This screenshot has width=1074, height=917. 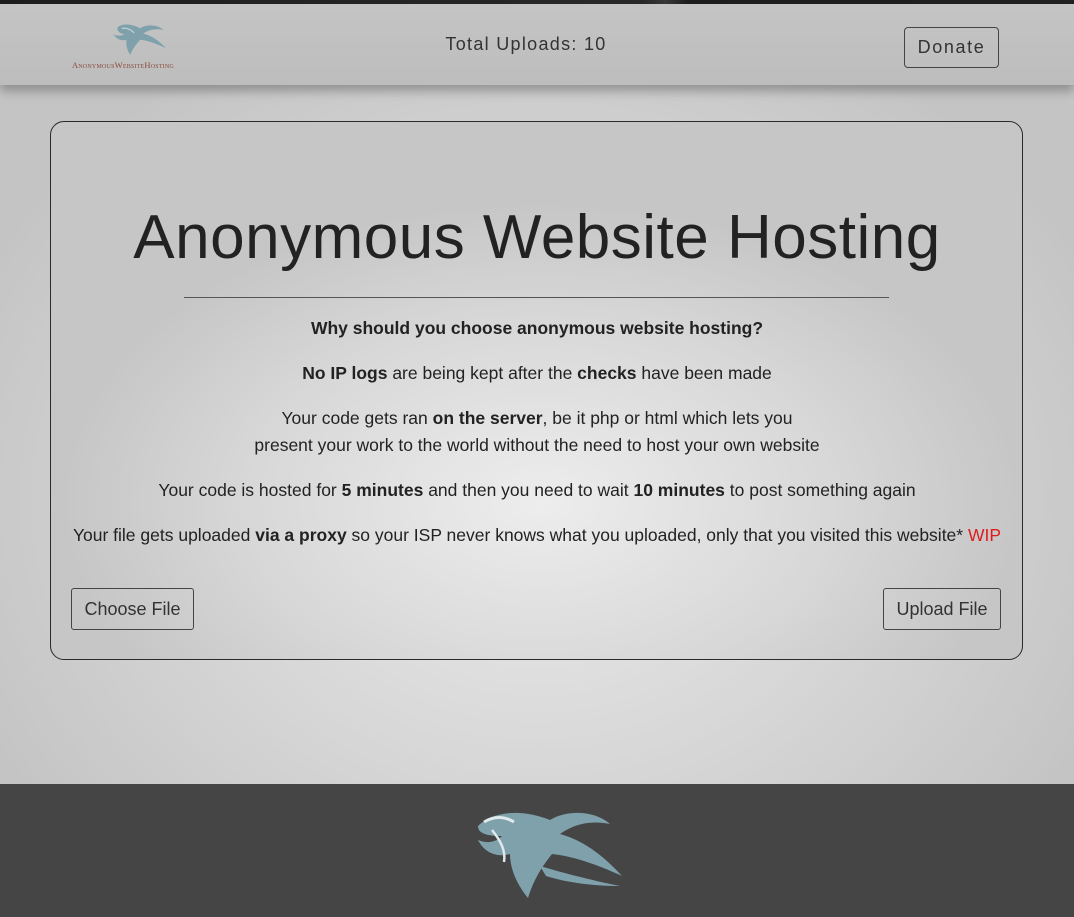 What do you see at coordinates (123, 65) in the screenshot?
I see `logo-wordmark: AnonymousWebsiteHosting` at bounding box center [123, 65].